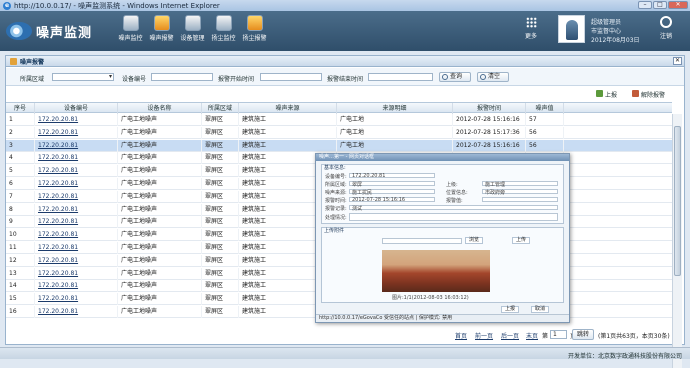 The height and width of the screenshot is (368, 690). Describe the element at coordinates (489, 108) in the screenshot. I see `column-header: 报警时间` at that location.